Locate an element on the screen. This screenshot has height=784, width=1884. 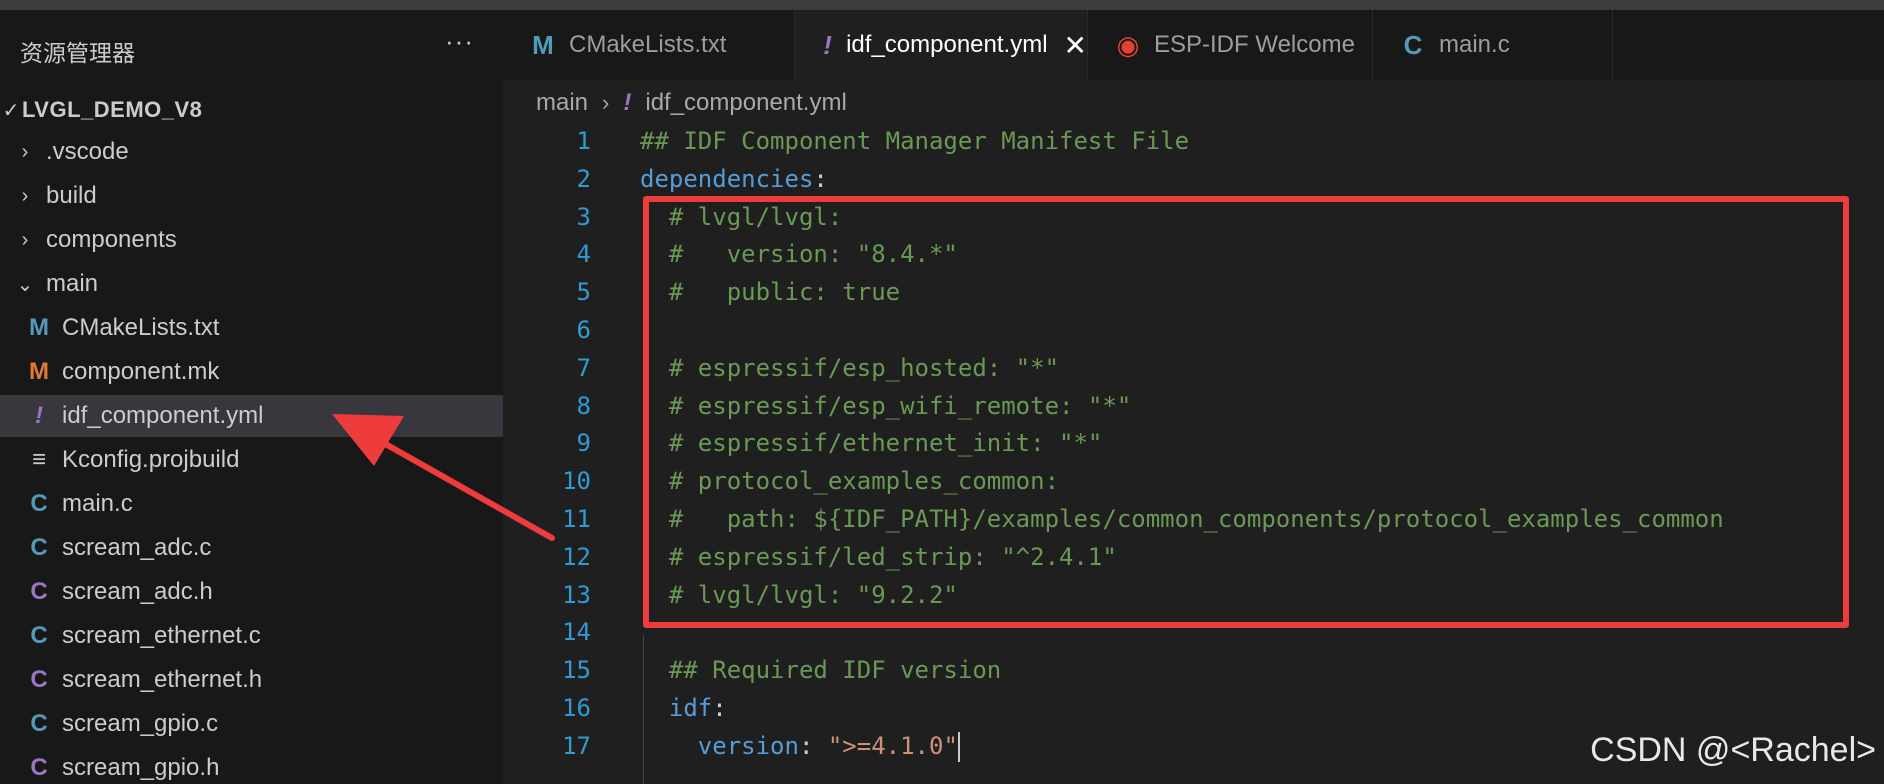
line-number: 1 is located at coordinates (583, 141).